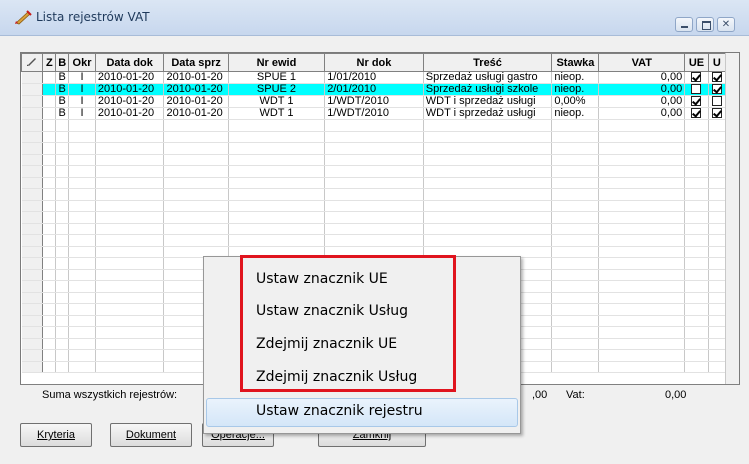  What do you see at coordinates (696, 62) in the screenshot?
I see `column-header-ue: UE` at bounding box center [696, 62].